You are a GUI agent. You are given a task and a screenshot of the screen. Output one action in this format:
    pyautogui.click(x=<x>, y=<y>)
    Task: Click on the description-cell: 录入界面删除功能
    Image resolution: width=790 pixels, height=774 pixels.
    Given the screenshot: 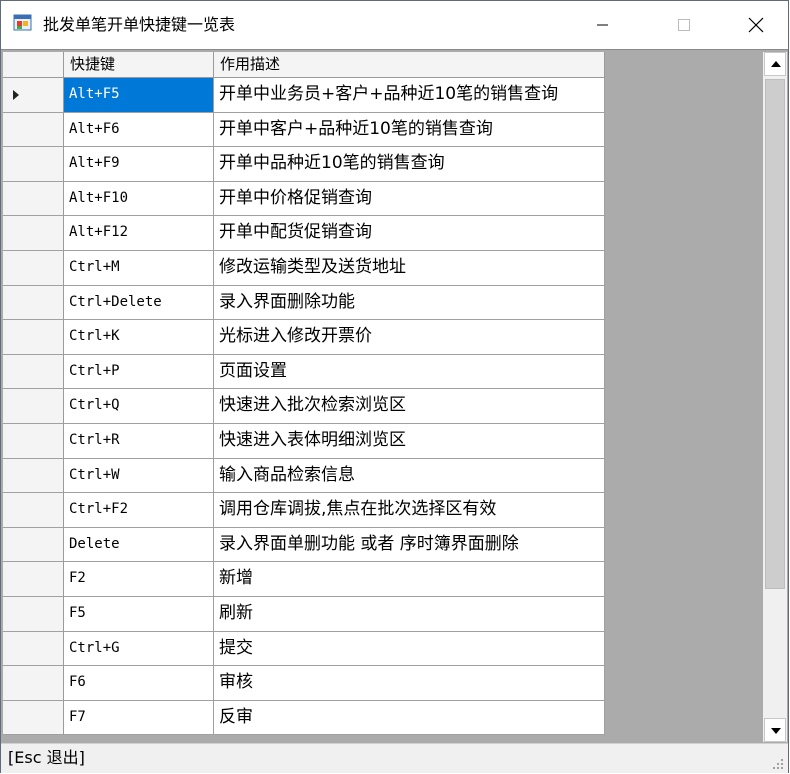 What is the action you would take?
    pyautogui.click(x=409, y=303)
    